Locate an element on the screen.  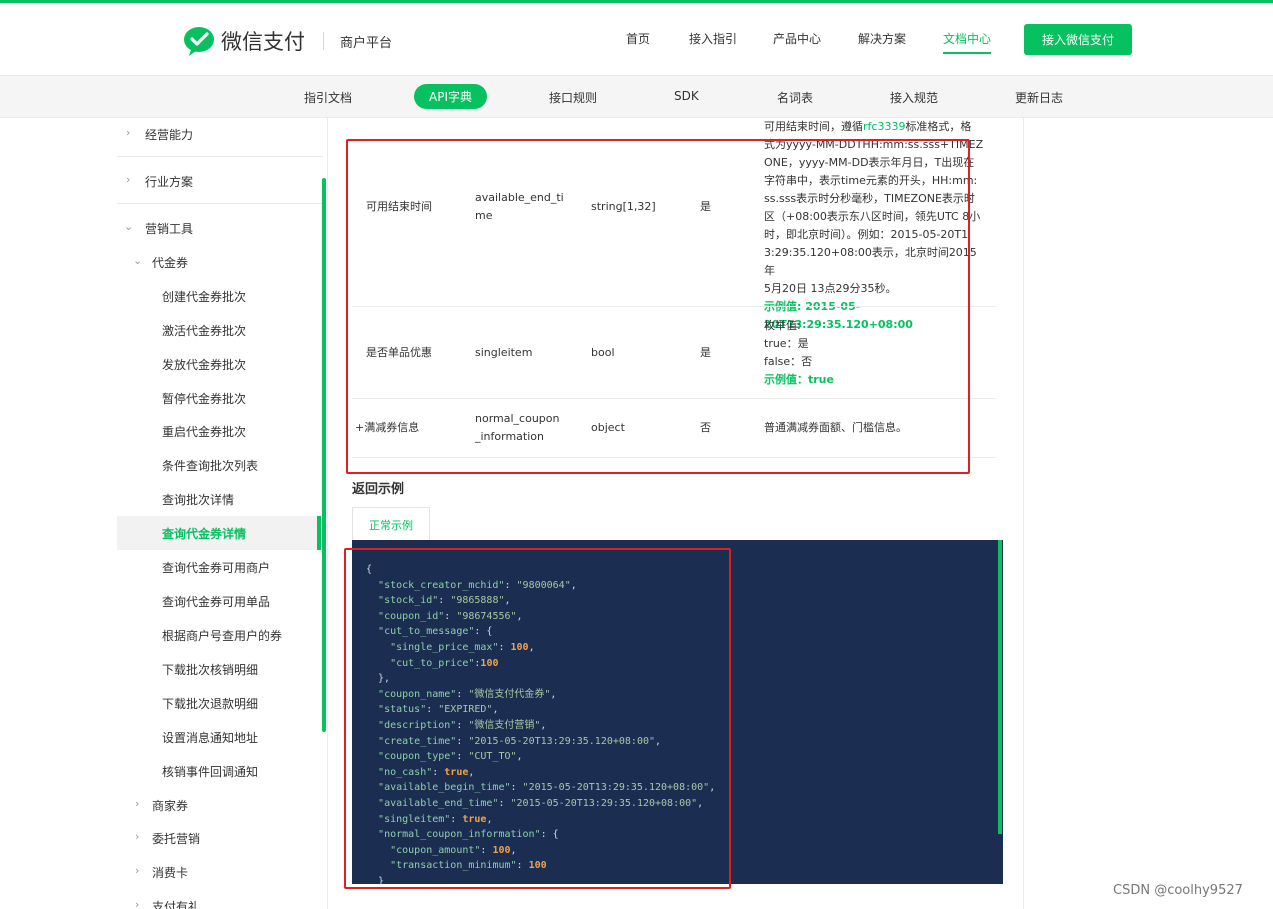
join-wechat-pay-button: 接入微信支付 is located at coordinates (1078, 39).